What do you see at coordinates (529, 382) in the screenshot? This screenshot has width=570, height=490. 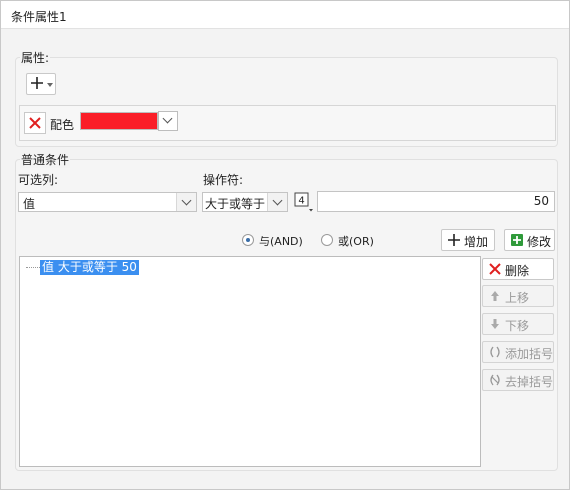 I see `remove-bracket-label: 去掉括号` at bounding box center [529, 382].